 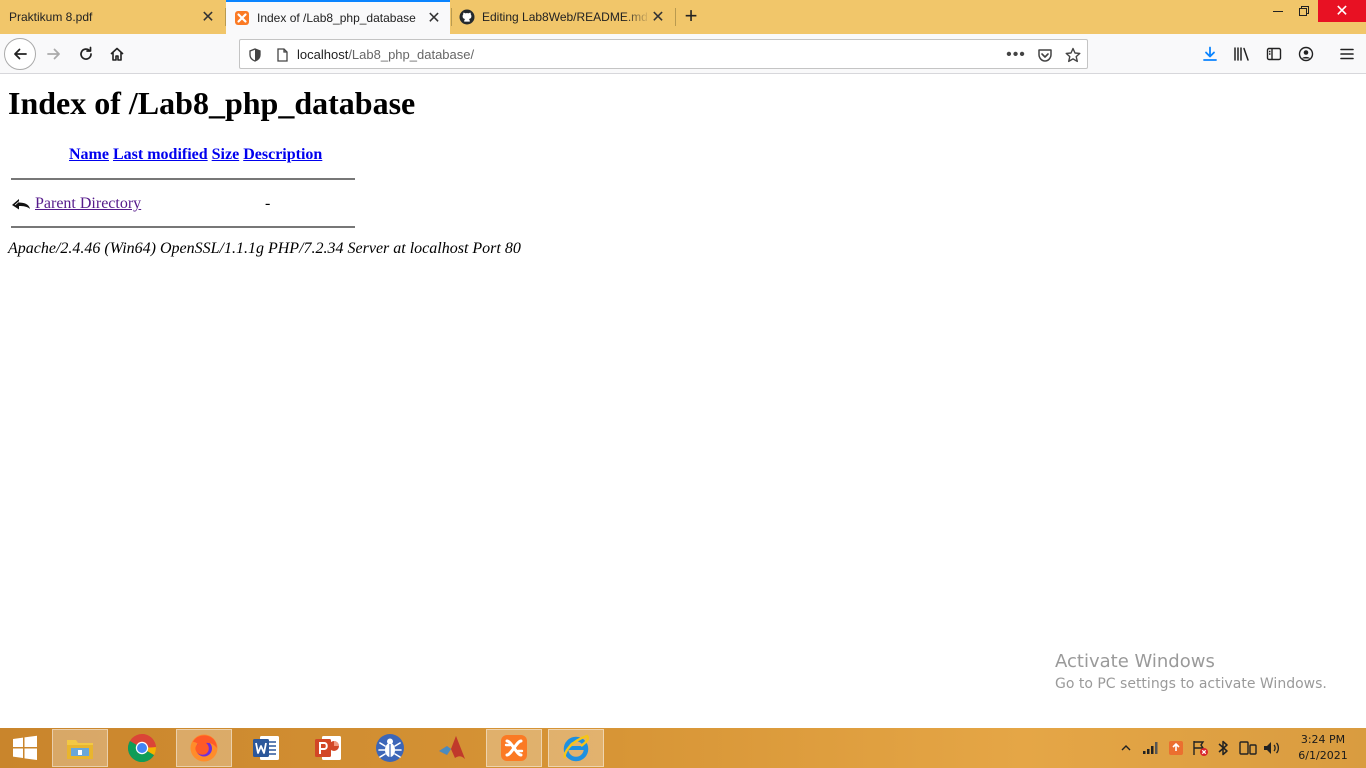 I want to click on tab-title: Index of /Lab8_php_database, so click(x=336, y=18).